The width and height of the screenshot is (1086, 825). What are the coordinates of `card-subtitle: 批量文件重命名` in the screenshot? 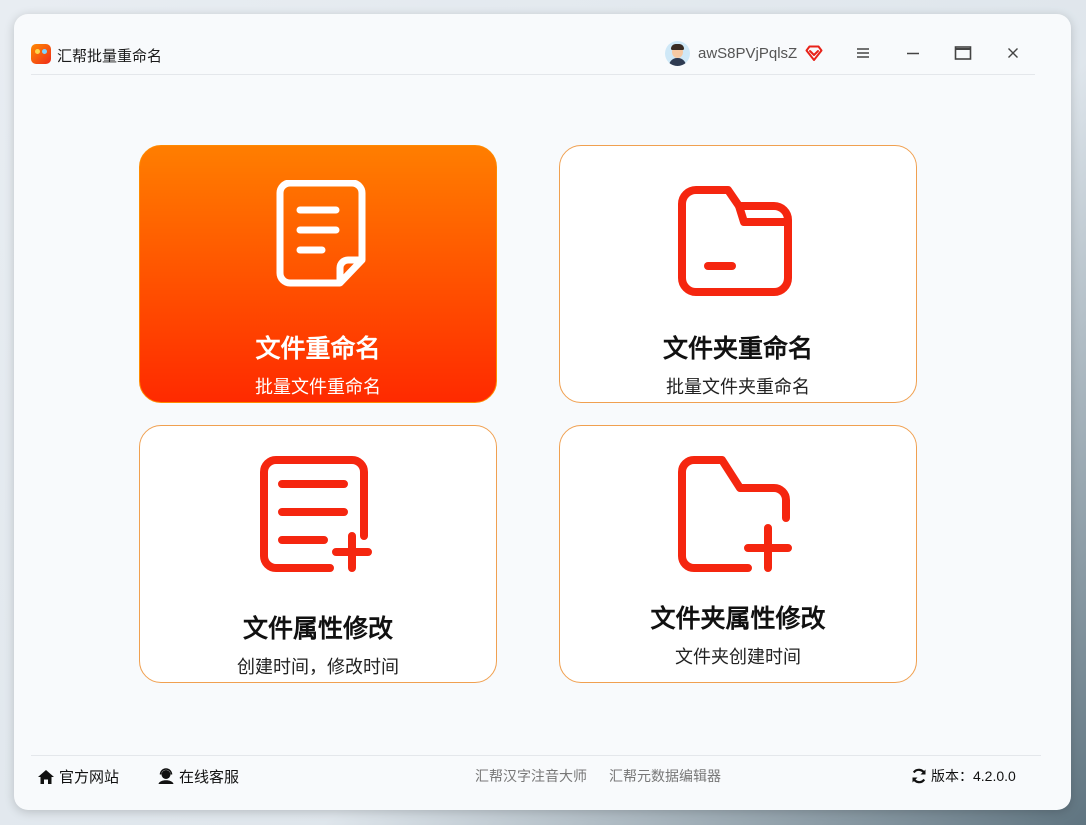 It's located at (318, 387).